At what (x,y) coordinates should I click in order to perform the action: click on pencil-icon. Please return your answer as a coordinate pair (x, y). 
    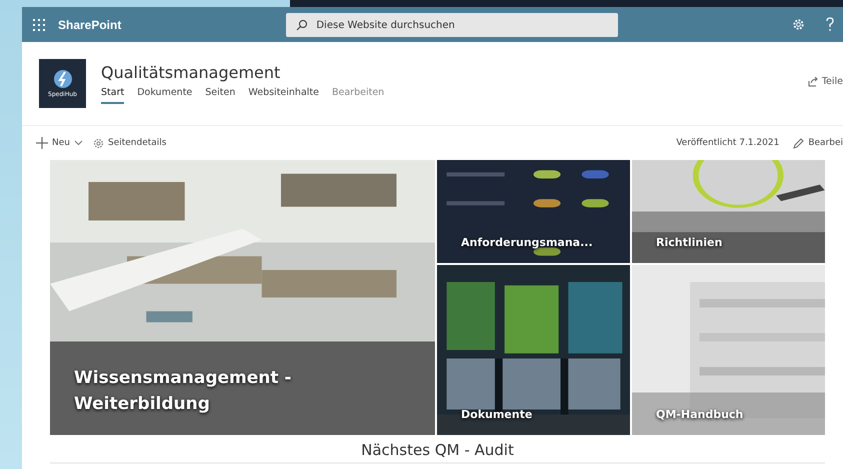
    Looking at the image, I should click on (798, 143).